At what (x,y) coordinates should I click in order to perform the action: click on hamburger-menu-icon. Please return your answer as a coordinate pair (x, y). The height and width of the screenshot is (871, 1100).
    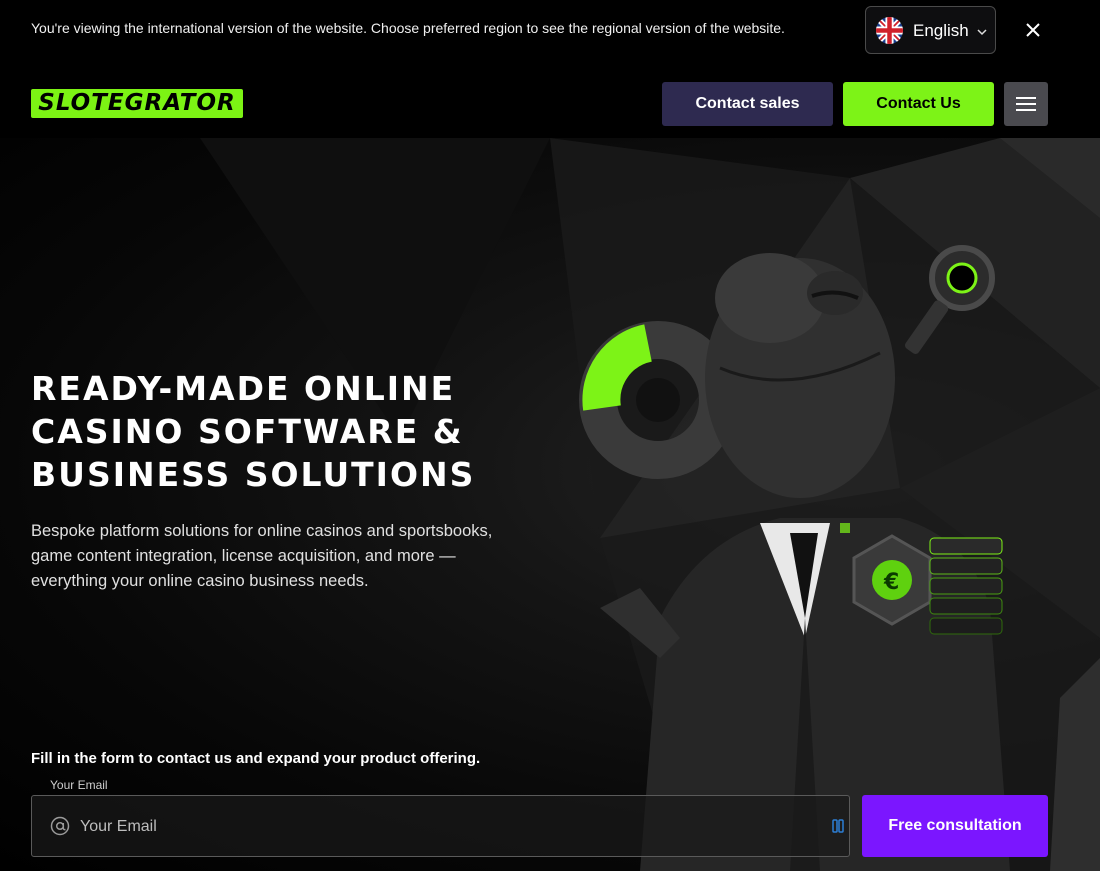
    Looking at the image, I should click on (1026, 104).